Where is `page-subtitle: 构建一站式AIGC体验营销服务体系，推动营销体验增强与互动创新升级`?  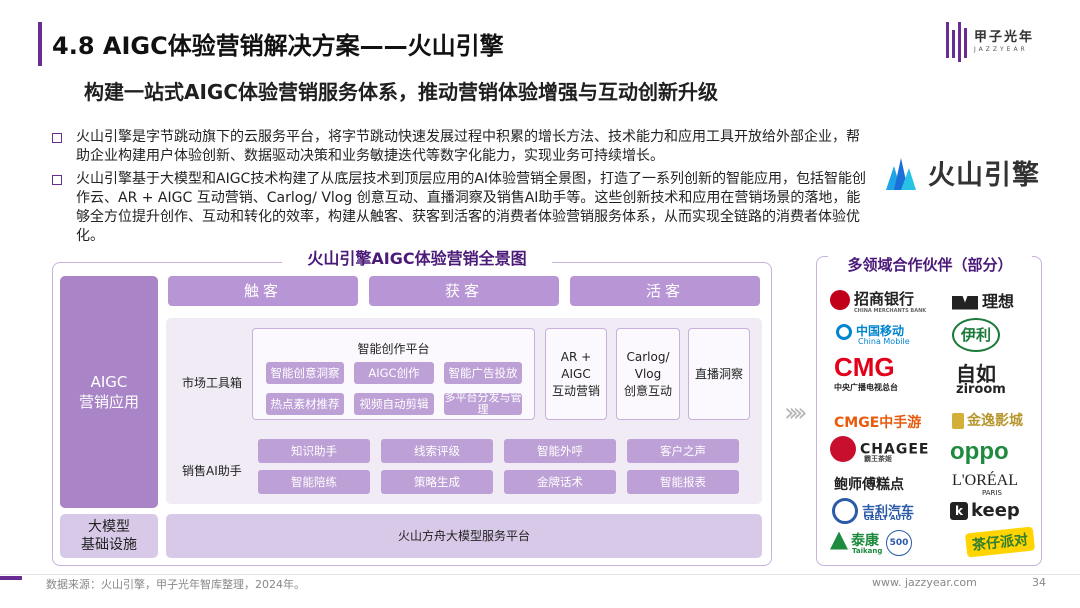 page-subtitle: 构建一站式AIGC体验营销服务体系，推动营销体验增强与互动创新升级 is located at coordinates (401, 92).